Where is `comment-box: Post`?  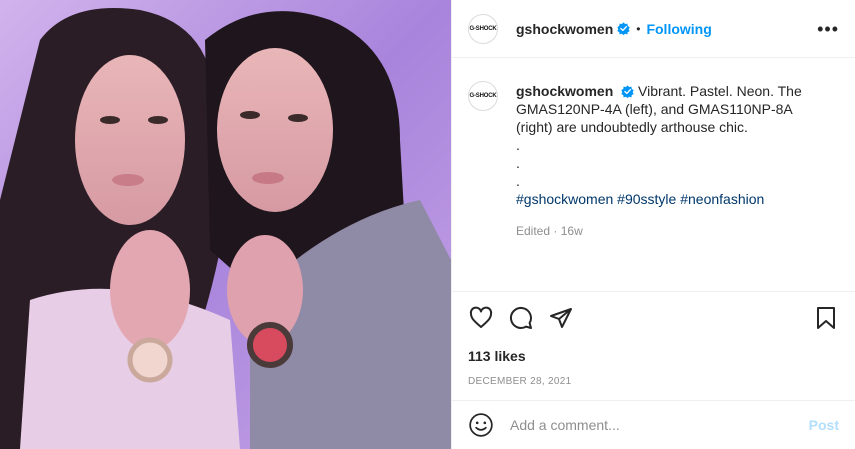 comment-box: Post is located at coordinates (653, 424).